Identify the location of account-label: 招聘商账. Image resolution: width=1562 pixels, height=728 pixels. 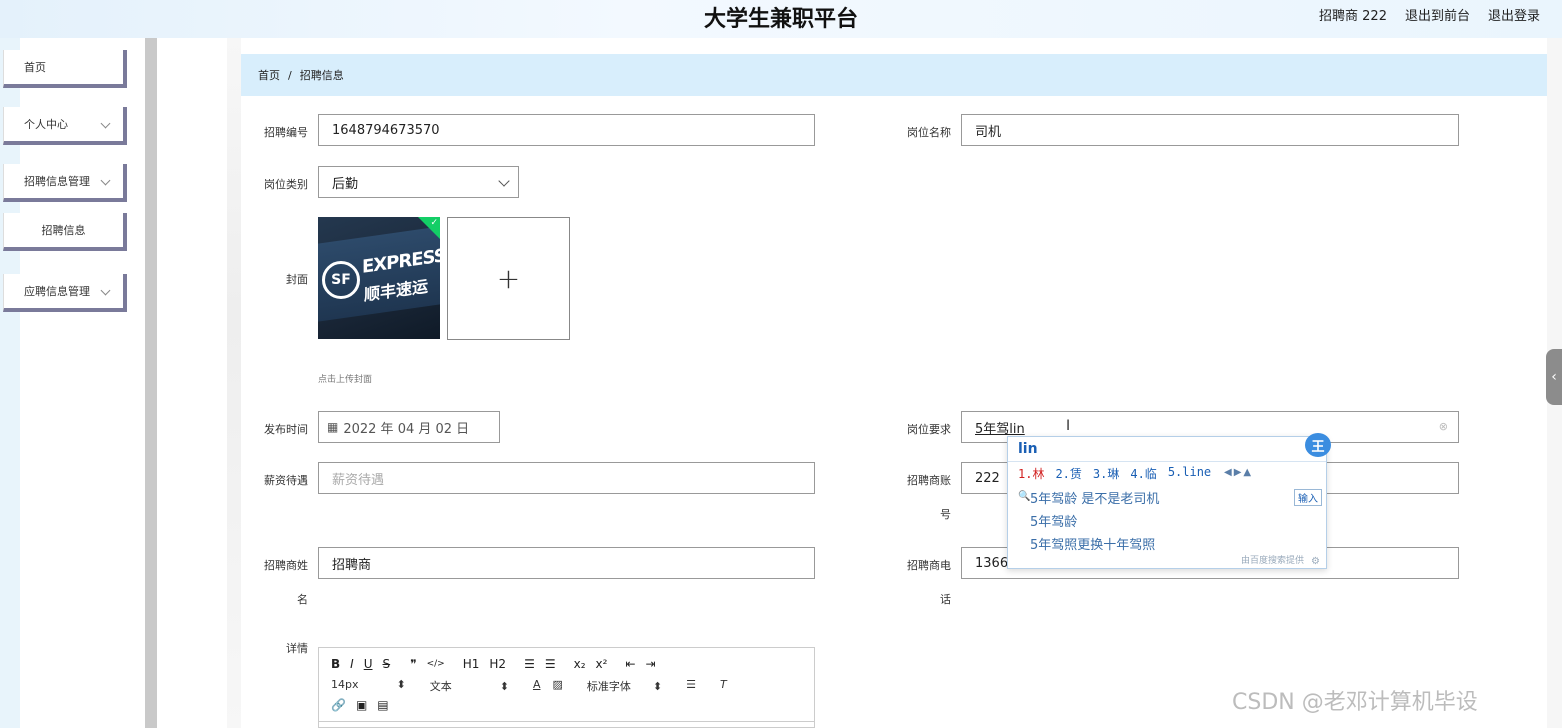
(929, 480).